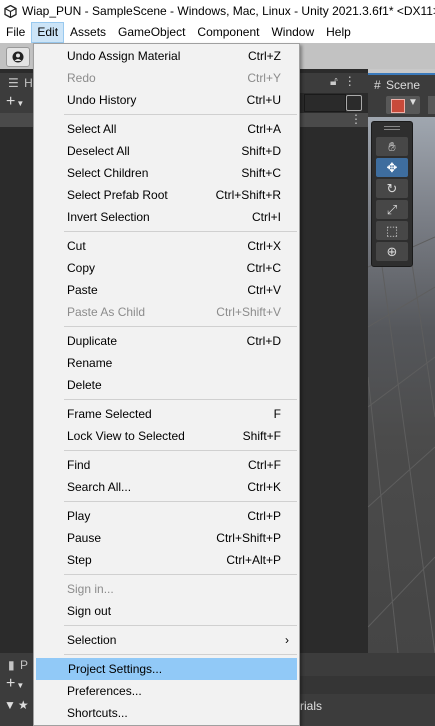 The height and width of the screenshot is (726, 435). I want to click on hierarchy-tab-label: H, so click(28, 83).